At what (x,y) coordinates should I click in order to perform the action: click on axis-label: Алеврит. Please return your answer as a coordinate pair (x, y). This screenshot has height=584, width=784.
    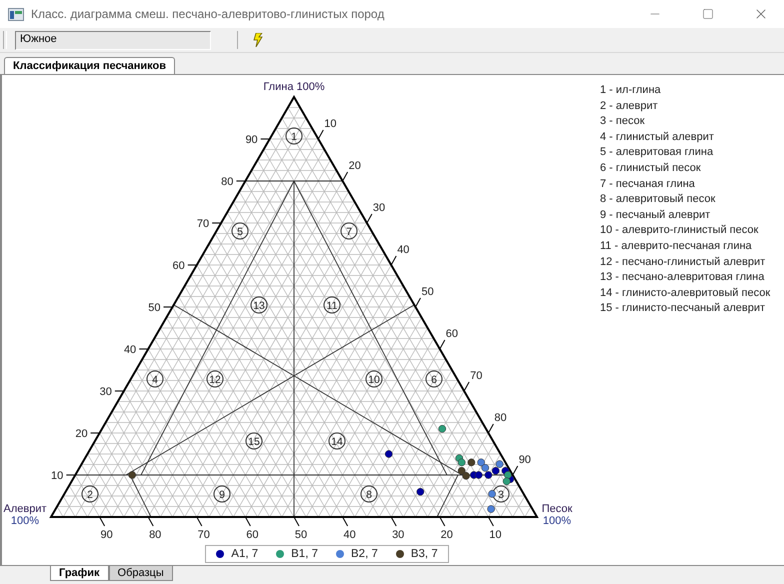
    Looking at the image, I should click on (25, 509).